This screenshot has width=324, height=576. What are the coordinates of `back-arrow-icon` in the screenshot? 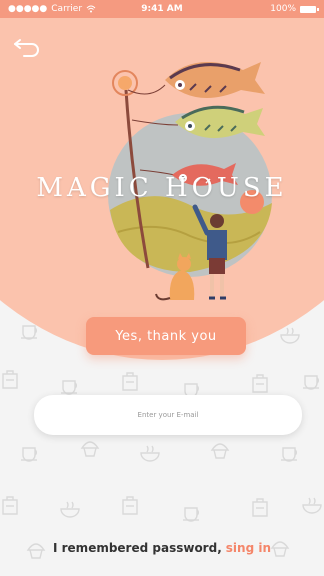 It's located at (27, 47).